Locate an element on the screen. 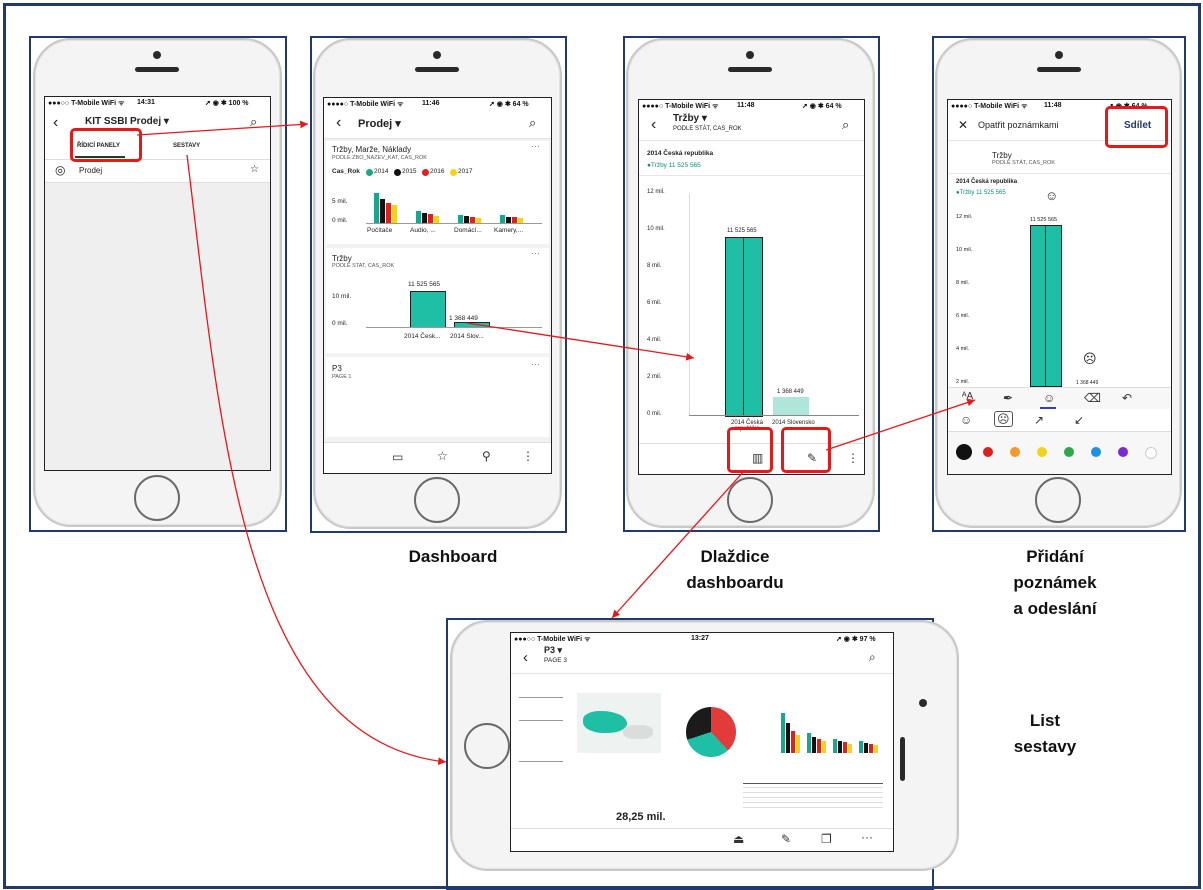 The width and height of the screenshot is (1203, 890). arrow-to-dashboard is located at coordinates (222, 128).